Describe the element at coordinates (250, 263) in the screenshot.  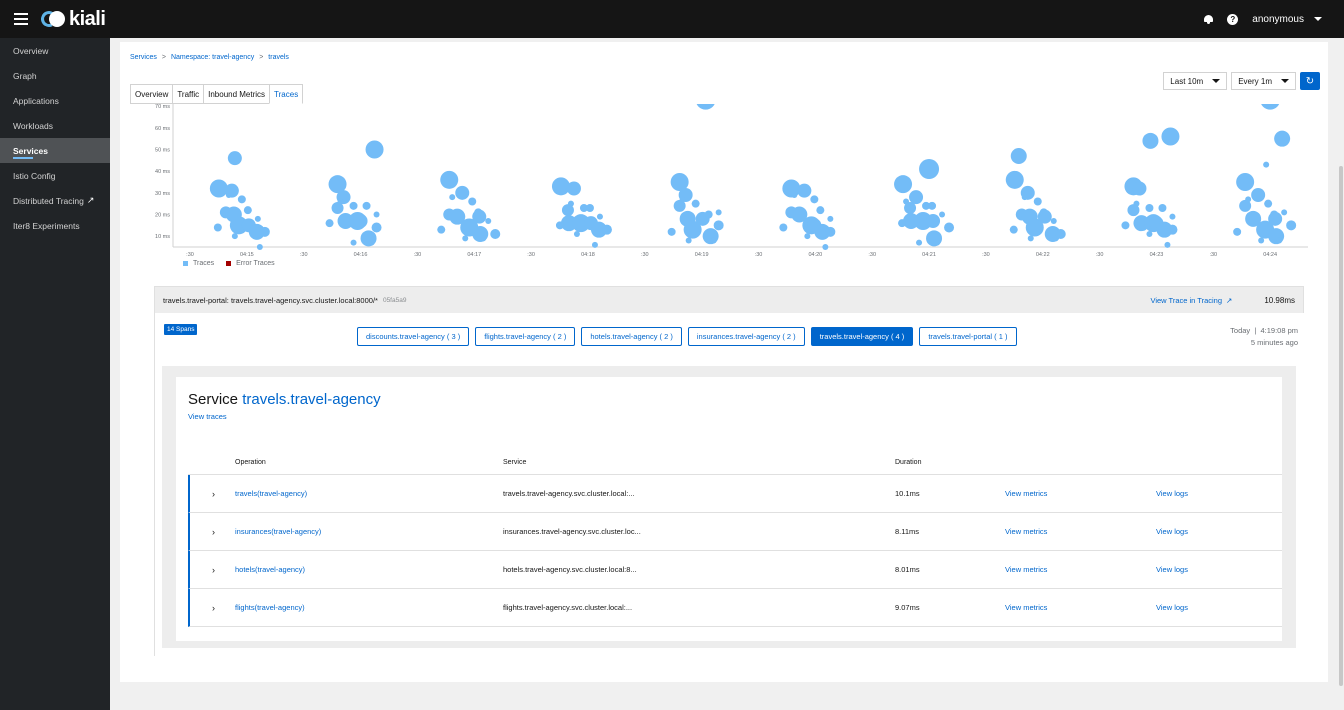
I see `legend-item-error-traces: Error Traces` at that location.